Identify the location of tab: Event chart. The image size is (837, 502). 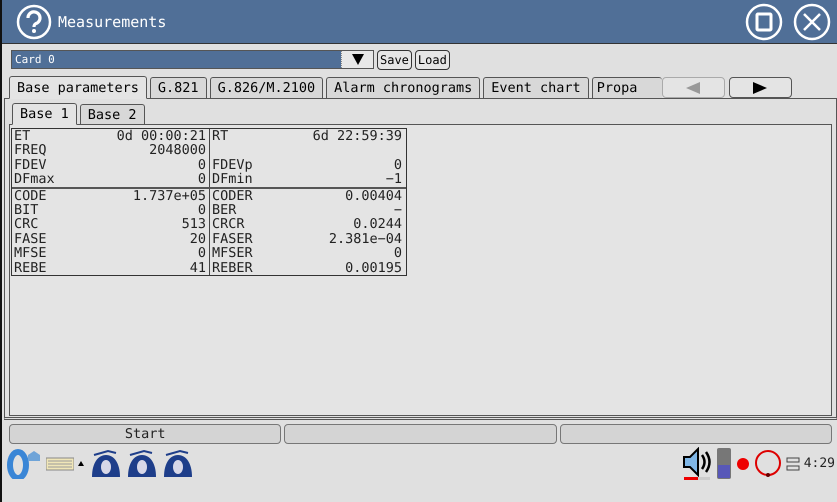
(536, 87).